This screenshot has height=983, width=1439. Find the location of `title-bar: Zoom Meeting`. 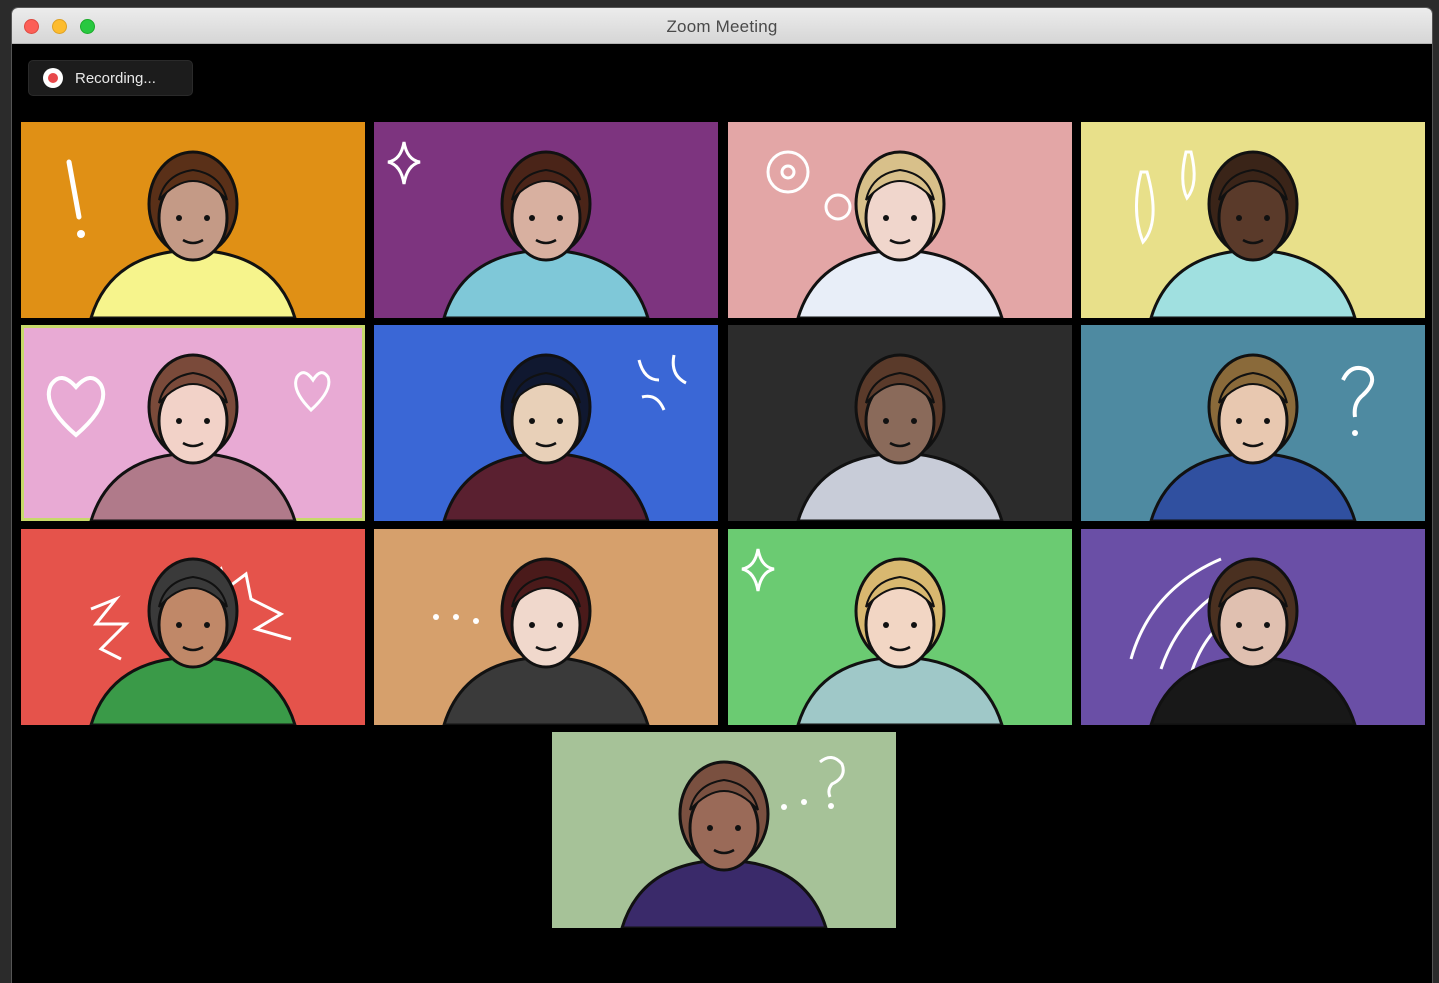

title-bar: Zoom Meeting is located at coordinates (722, 26).